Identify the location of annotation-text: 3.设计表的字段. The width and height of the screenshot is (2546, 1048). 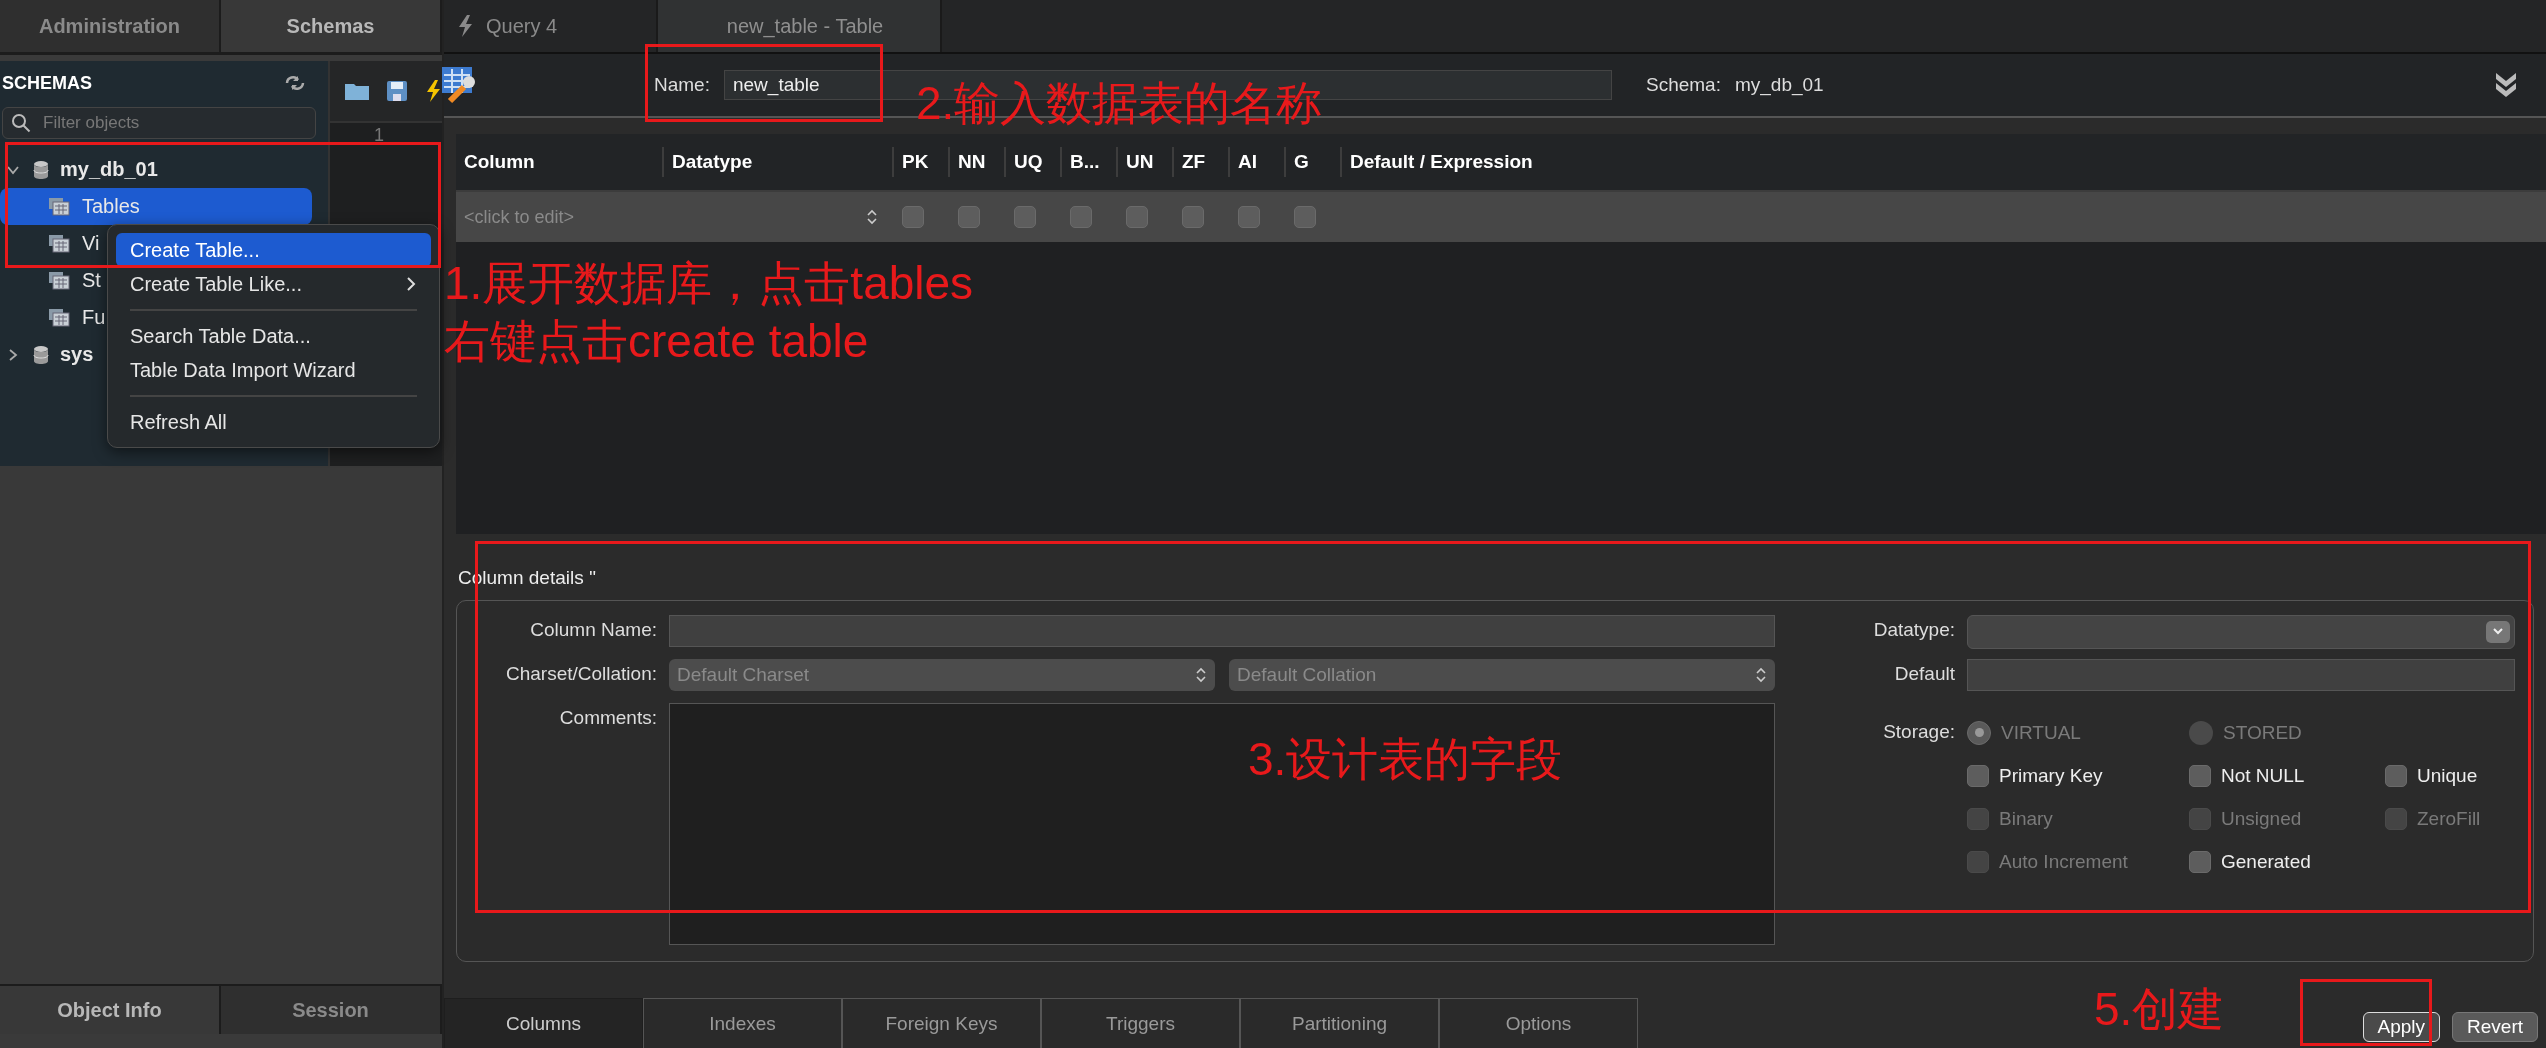
(1405, 759).